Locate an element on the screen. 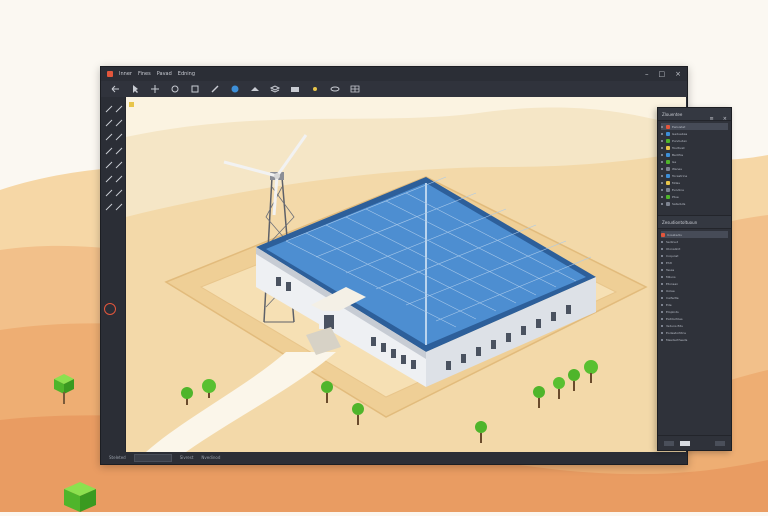  list-item: Ehlt is located at coordinates (694, 262).